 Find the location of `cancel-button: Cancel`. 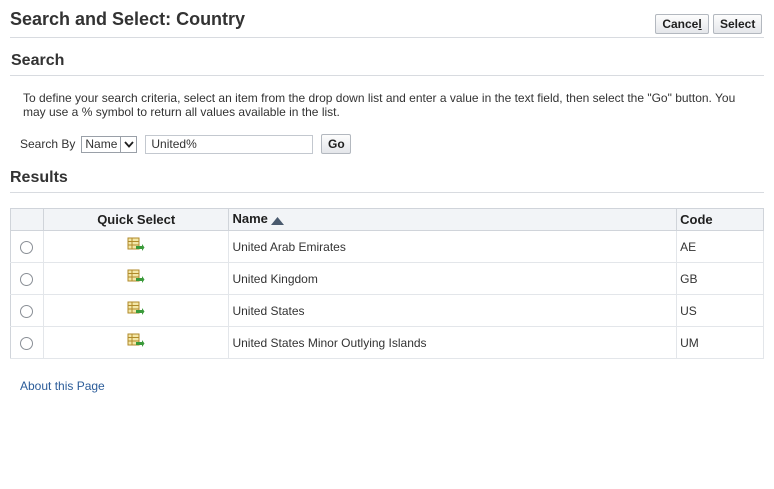

cancel-button: Cancel is located at coordinates (682, 24).